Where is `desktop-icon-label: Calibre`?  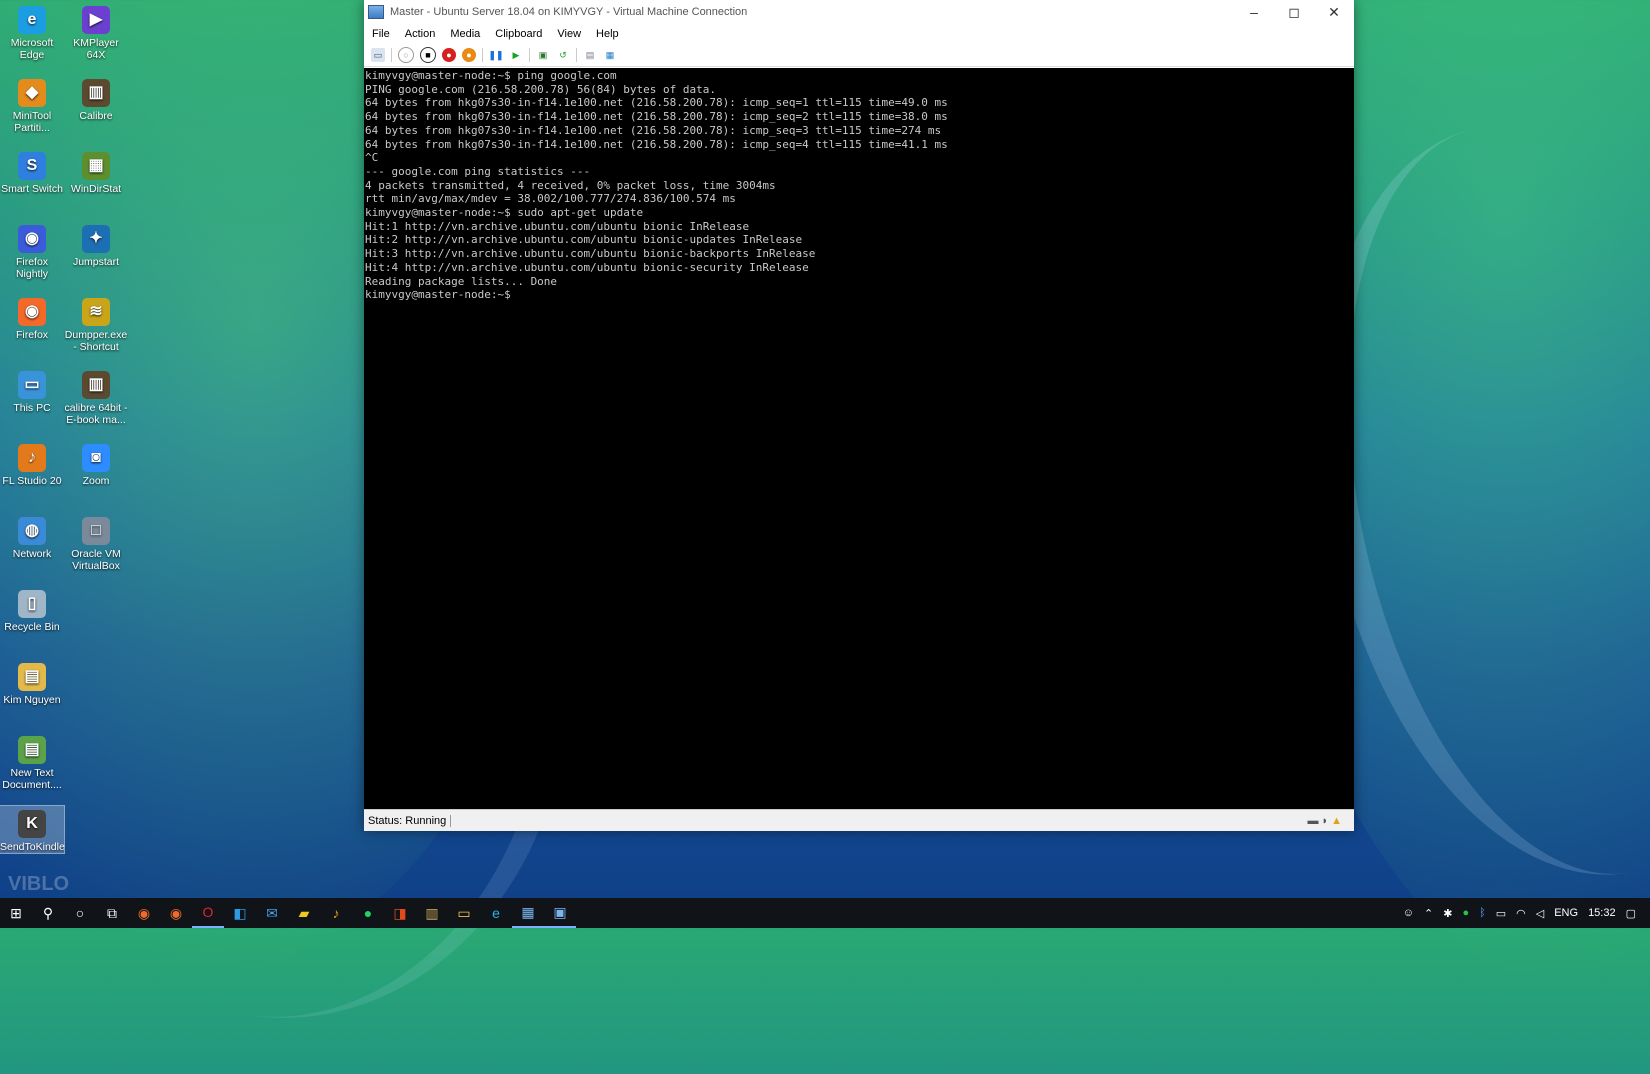
desktop-icon-label: Calibre is located at coordinates (96, 116).